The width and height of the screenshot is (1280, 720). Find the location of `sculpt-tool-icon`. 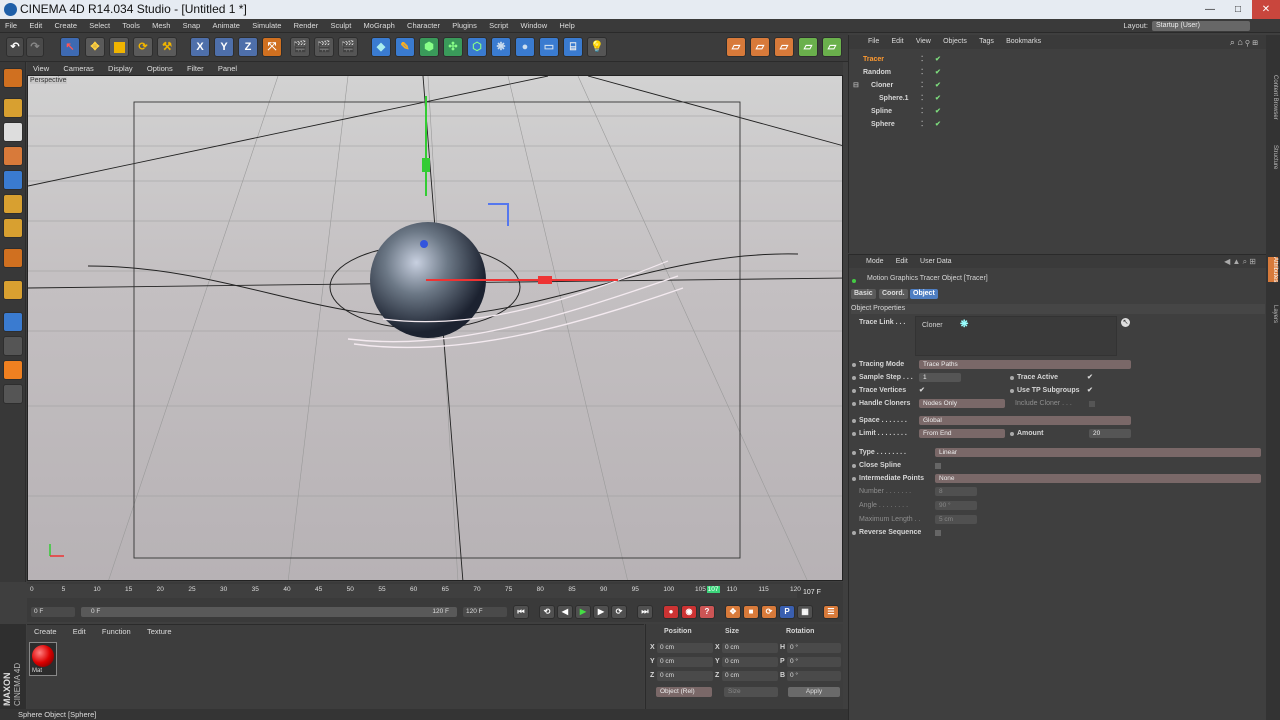

sculpt-tool-icon is located at coordinates (13, 370).